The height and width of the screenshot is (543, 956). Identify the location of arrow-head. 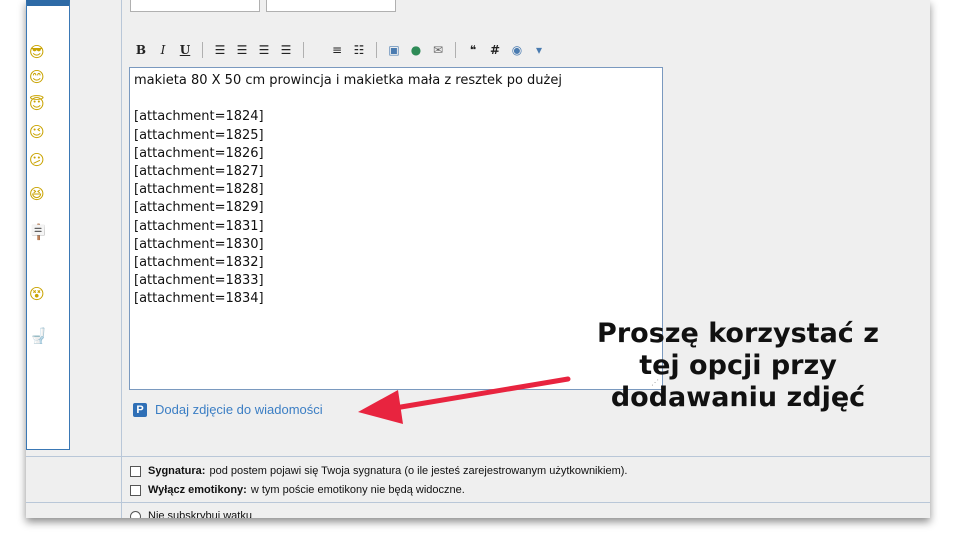
(380, 407).